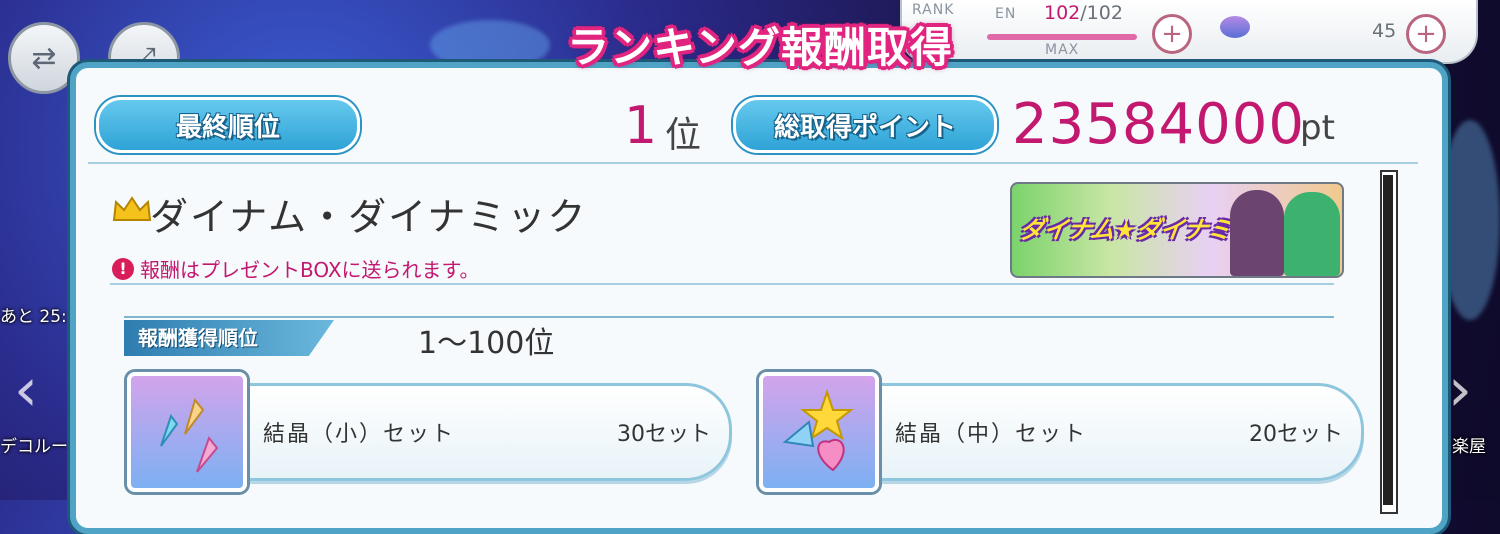  Describe the element at coordinates (1177, 230) in the screenshot. I see `event-banner-image: ダイナム★ダイナミック` at that location.